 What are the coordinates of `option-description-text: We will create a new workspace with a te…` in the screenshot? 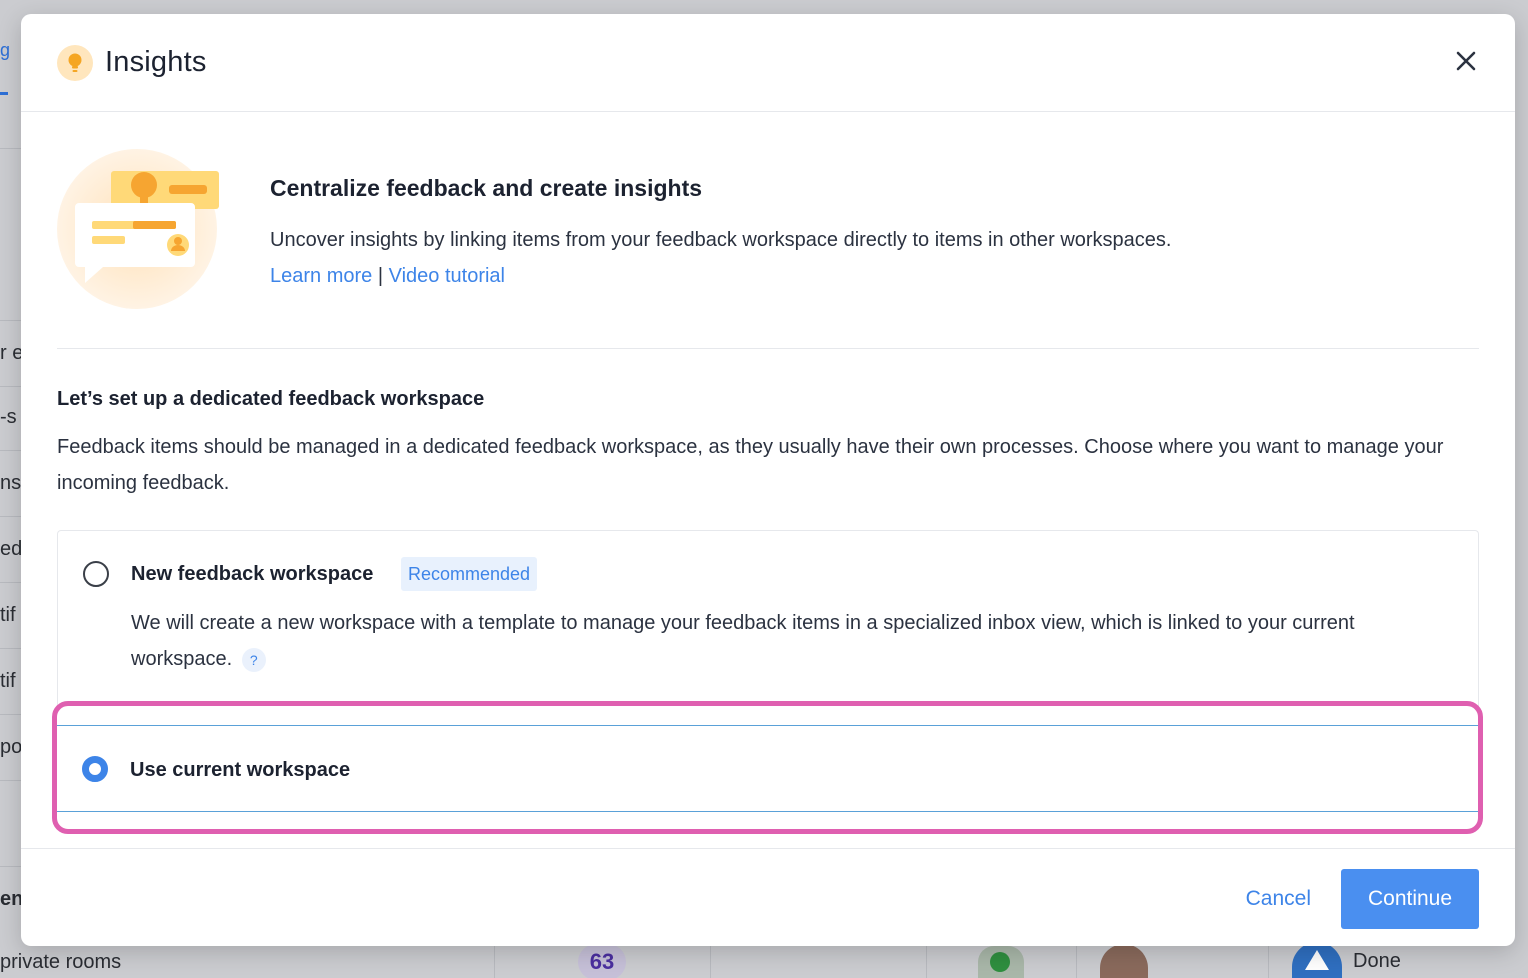 It's located at (743, 641).